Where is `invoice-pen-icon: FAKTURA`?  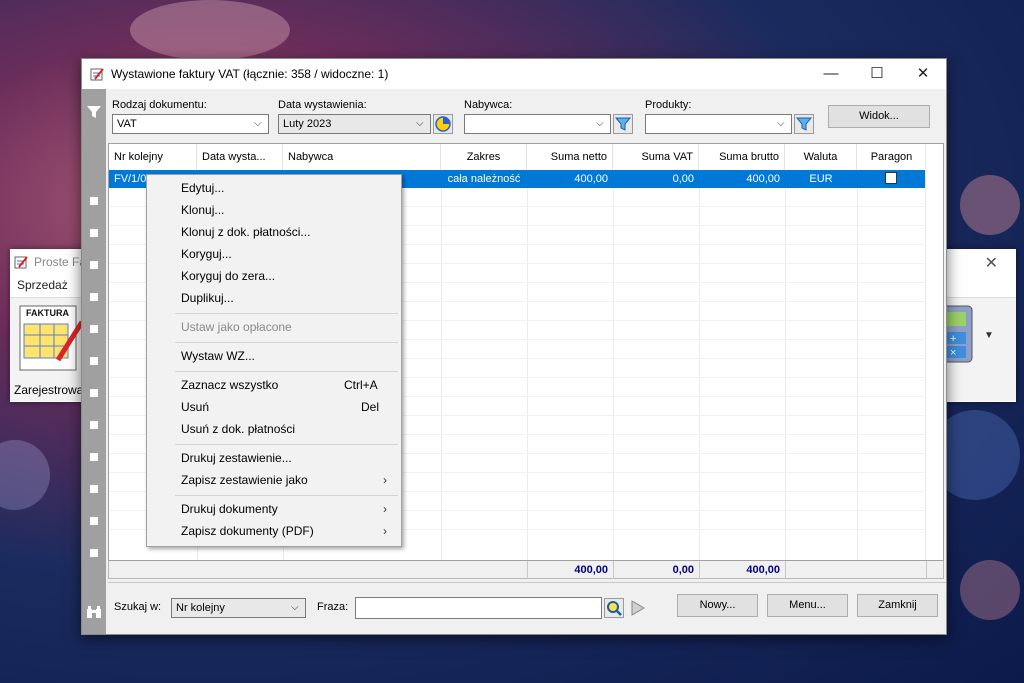
invoice-pen-icon: FAKTURA is located at coordinates (49, 338).